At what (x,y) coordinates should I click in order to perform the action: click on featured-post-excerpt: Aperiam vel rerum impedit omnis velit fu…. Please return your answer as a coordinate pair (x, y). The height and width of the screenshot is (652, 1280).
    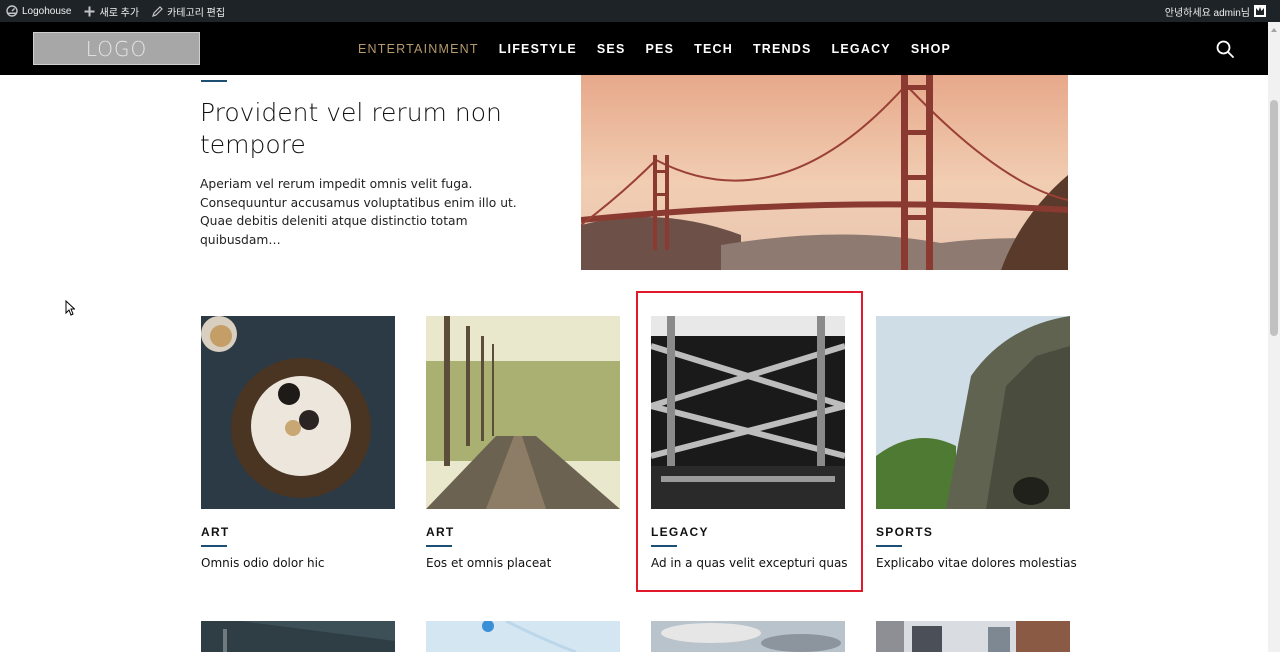
    Looking at the image, I should click on (358, 212).